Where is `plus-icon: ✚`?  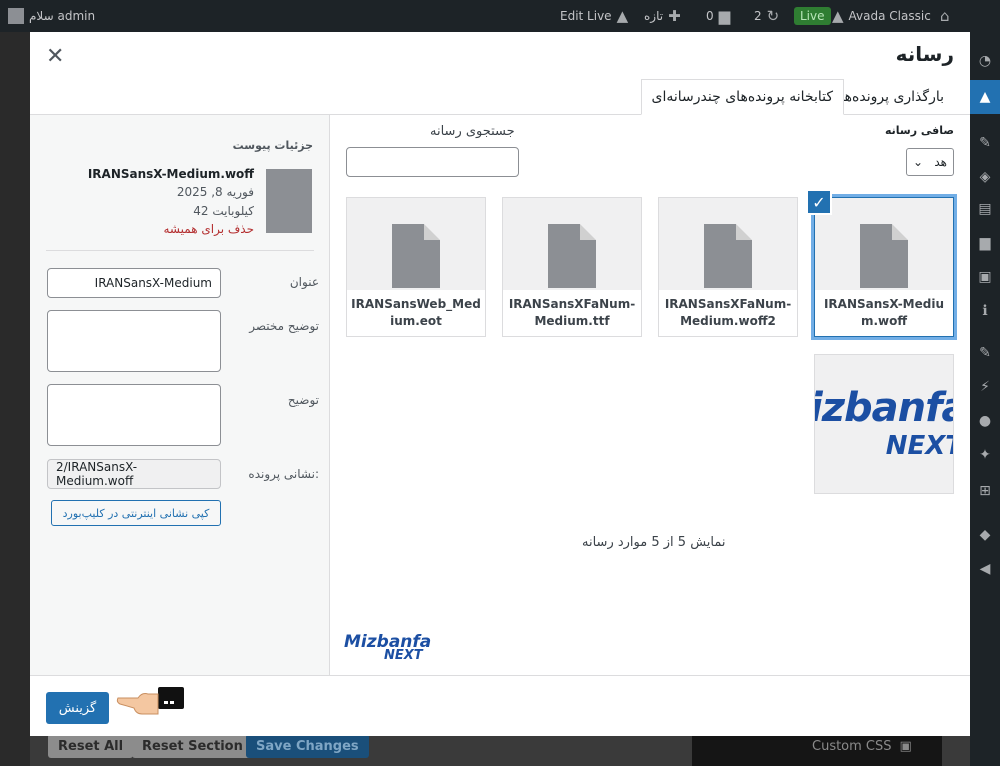 plus-icon: ✚ is located at coordinates (674, 16).